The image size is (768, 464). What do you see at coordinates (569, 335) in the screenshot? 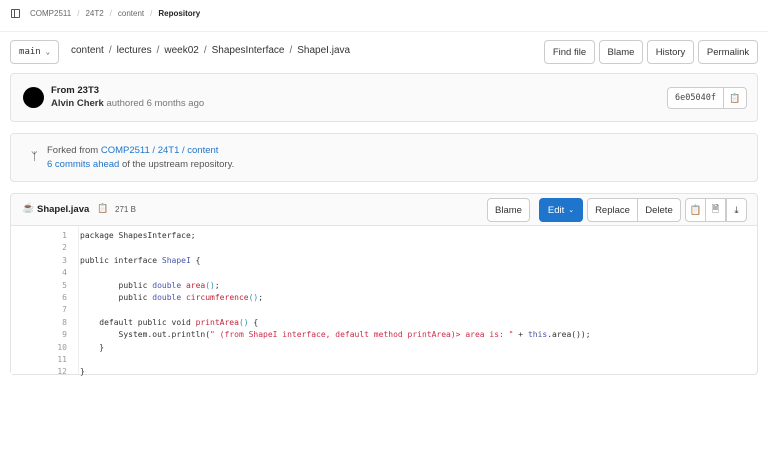
I see `code-token: .area());` at bounding box center [569, 335].